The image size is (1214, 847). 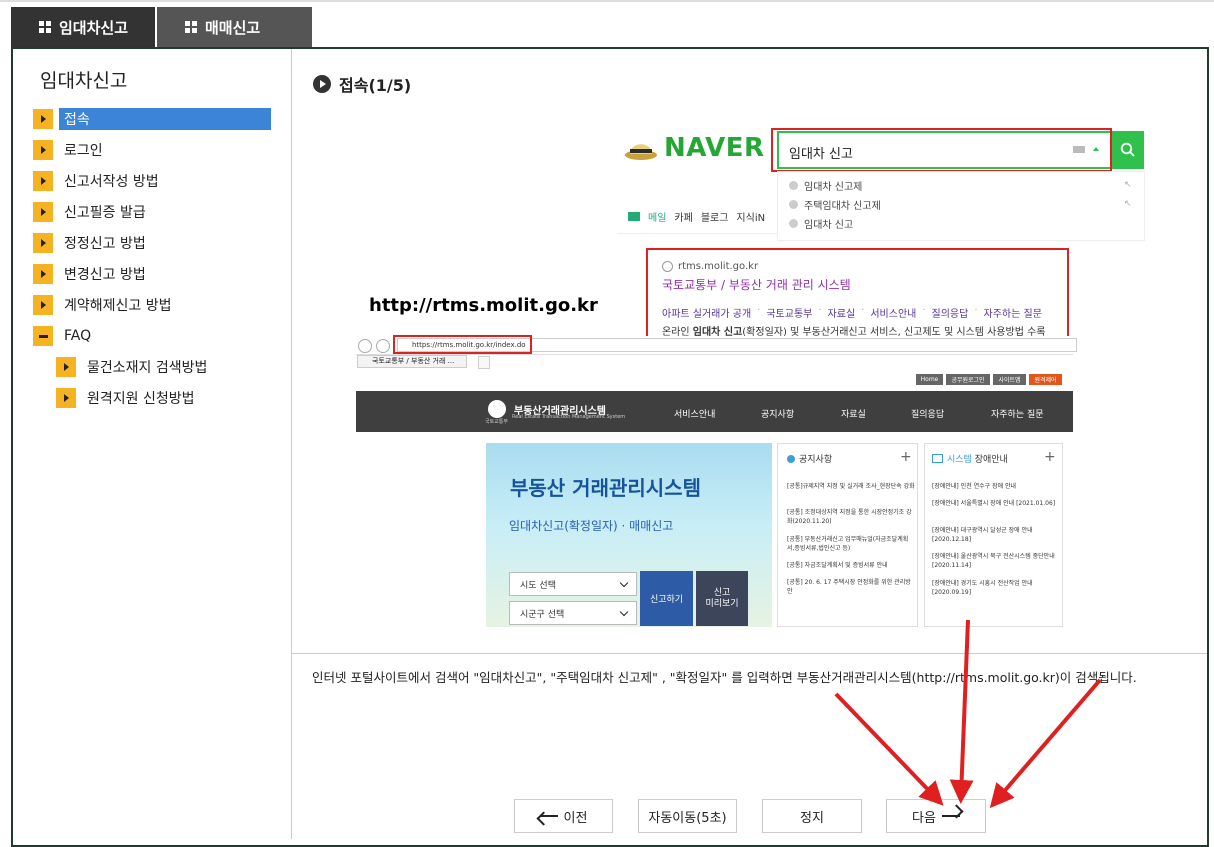 I want to click on sidebar-subitem-property-search: 물건소재지 검색방법, so click(x=134, y=367).